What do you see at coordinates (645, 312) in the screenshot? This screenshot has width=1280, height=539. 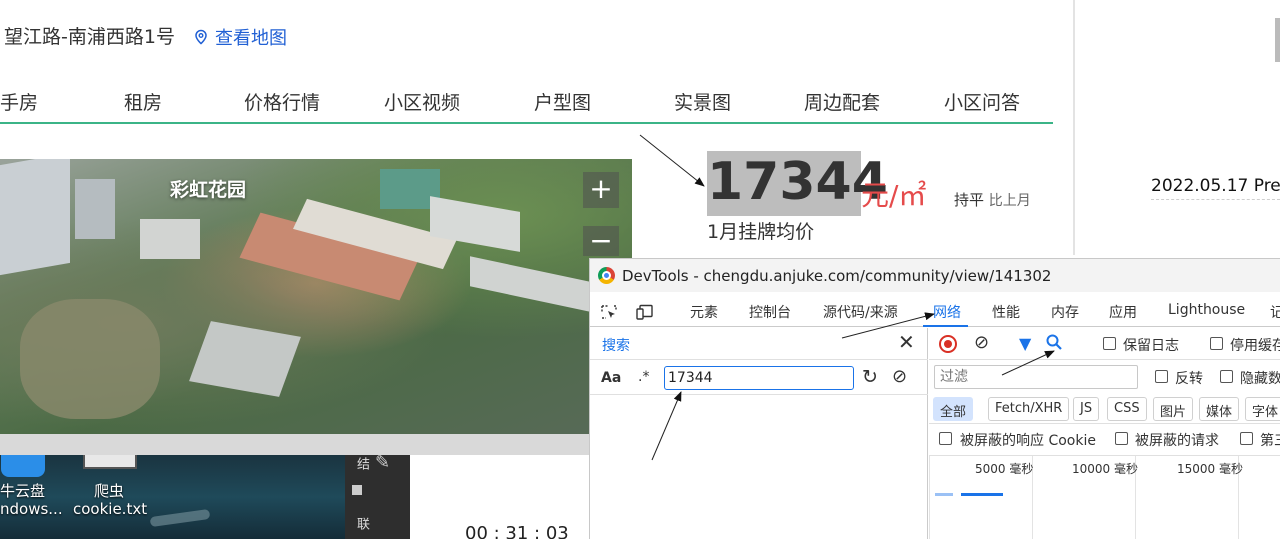 I see `device-toolbar-icon` at bounding box center [645, 312].